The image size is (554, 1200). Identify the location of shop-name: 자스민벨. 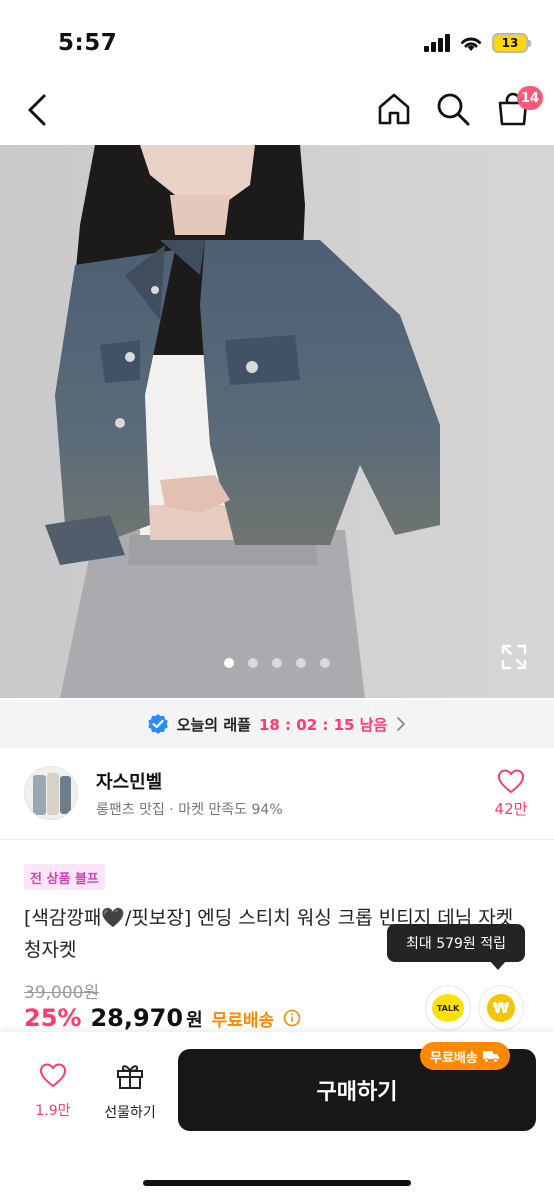
(129, 781).